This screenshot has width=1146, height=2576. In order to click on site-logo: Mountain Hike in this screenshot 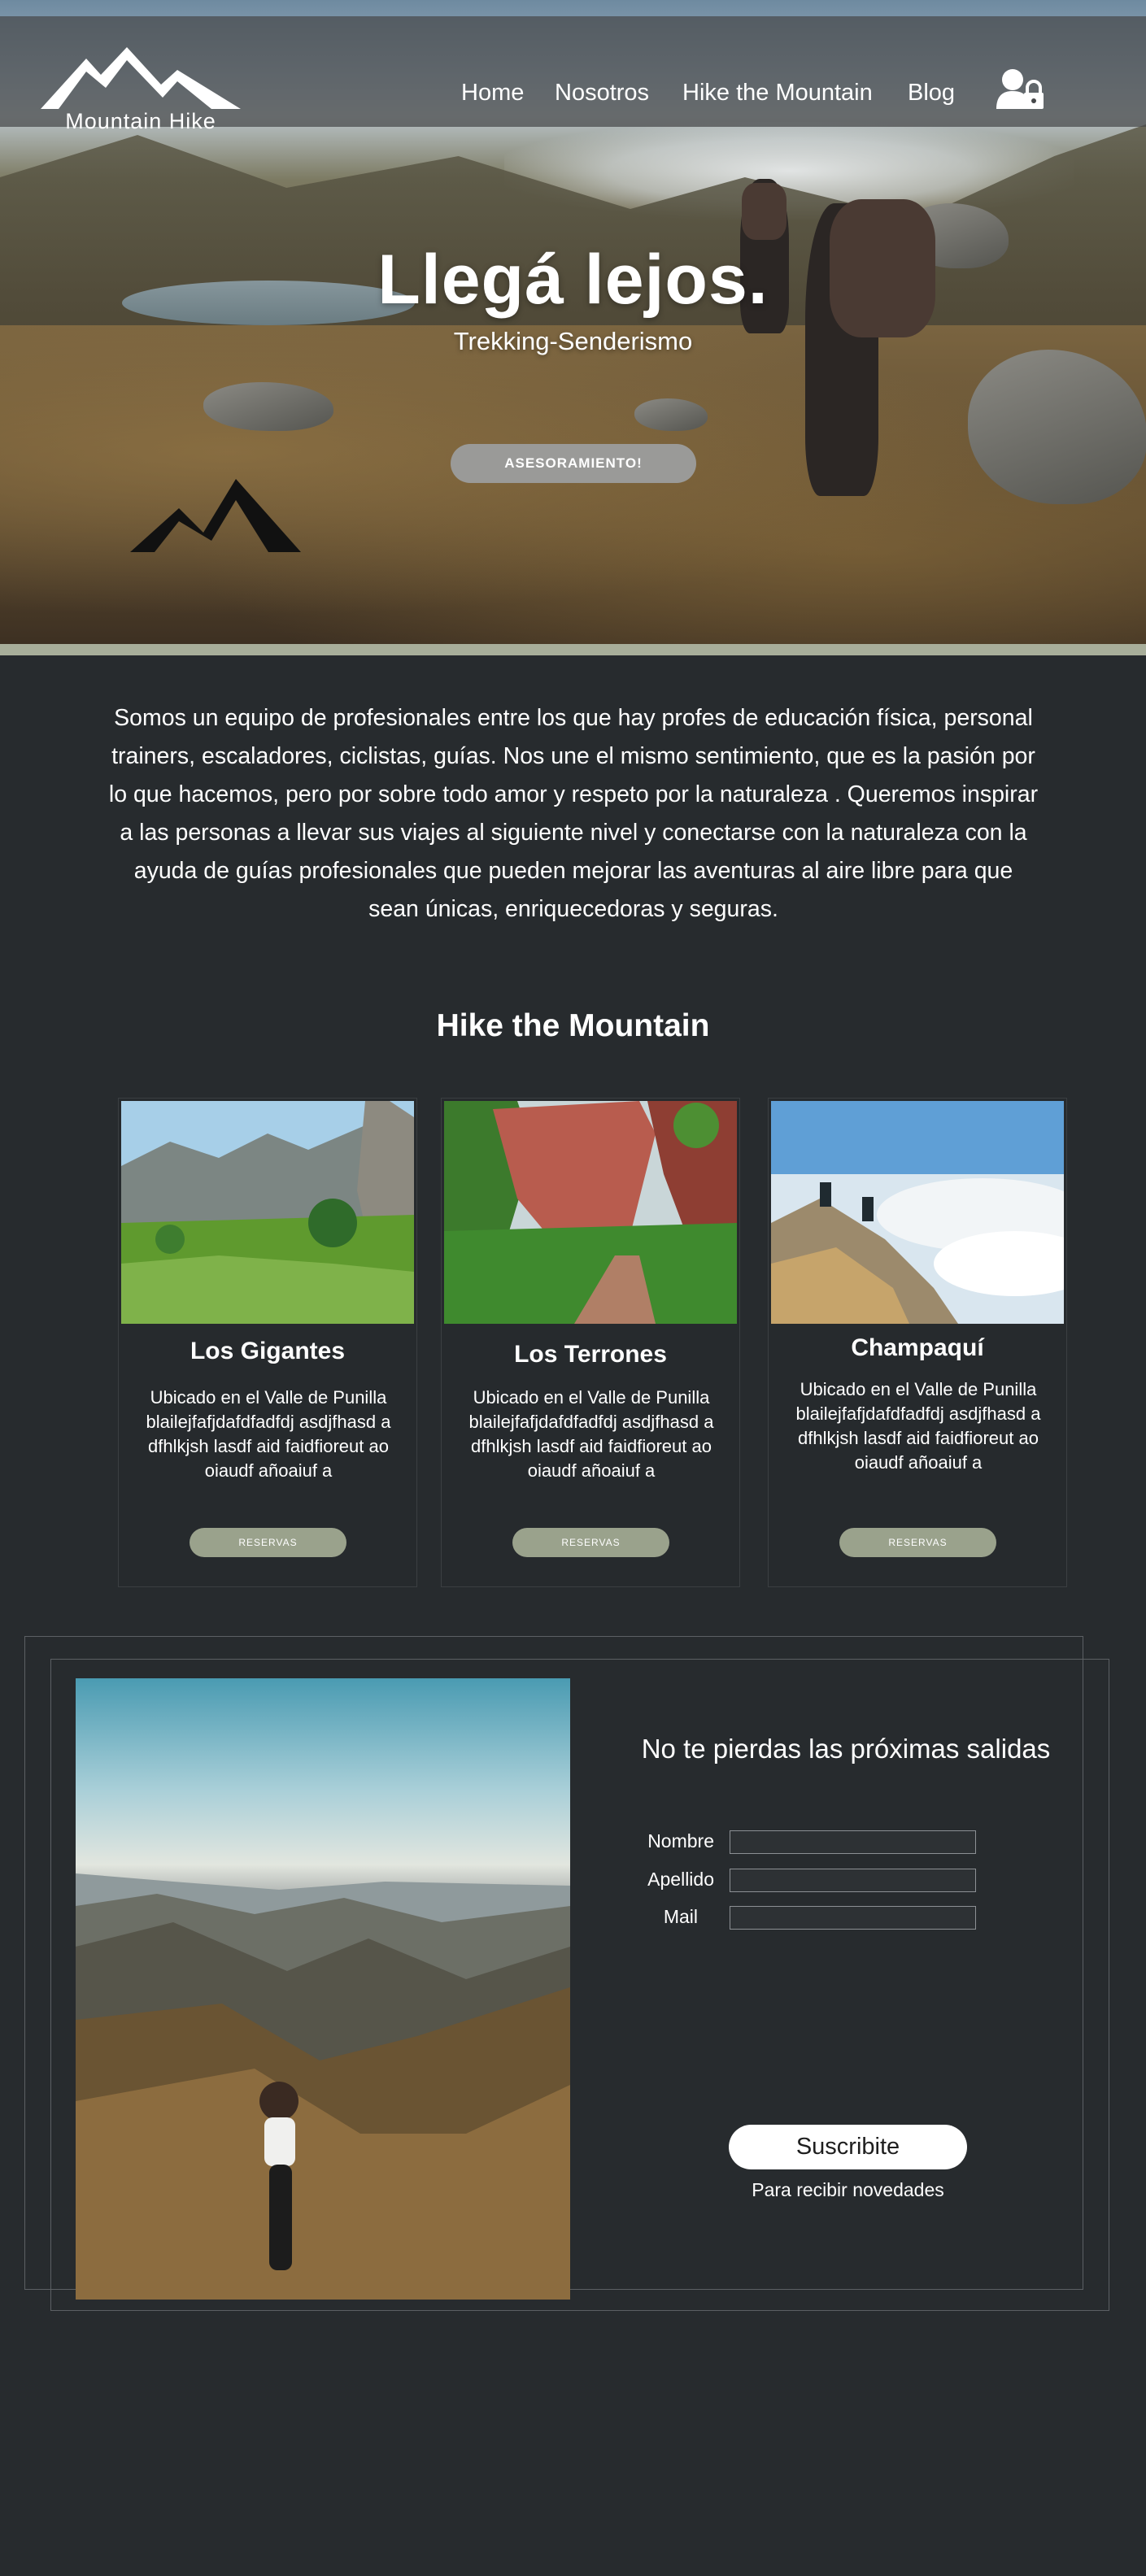, I will do `click(141, 83)`.